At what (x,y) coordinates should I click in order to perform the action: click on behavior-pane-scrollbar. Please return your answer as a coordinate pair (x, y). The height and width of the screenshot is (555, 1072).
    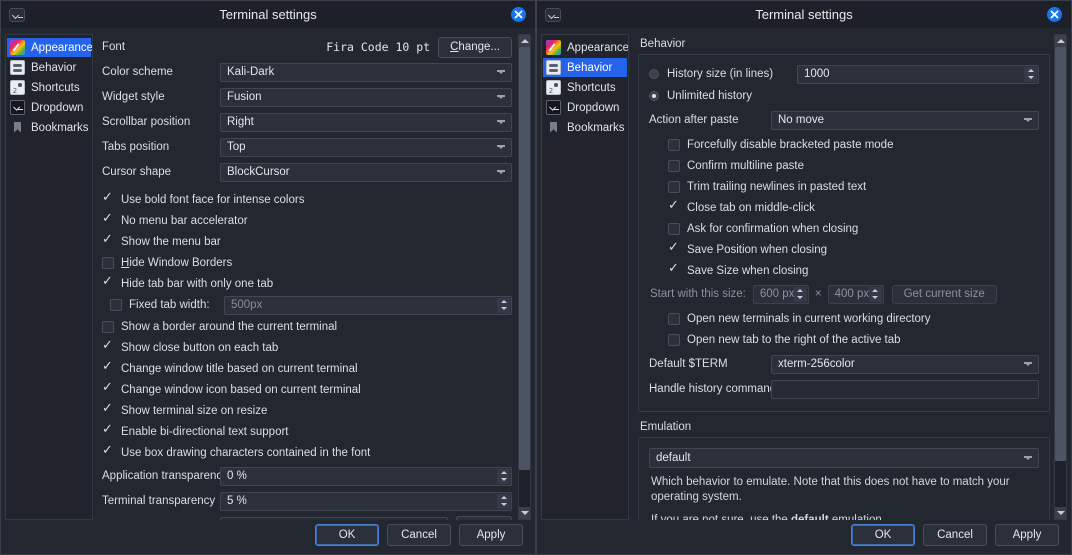
    Looking at the image, I should click on (1060, 277).